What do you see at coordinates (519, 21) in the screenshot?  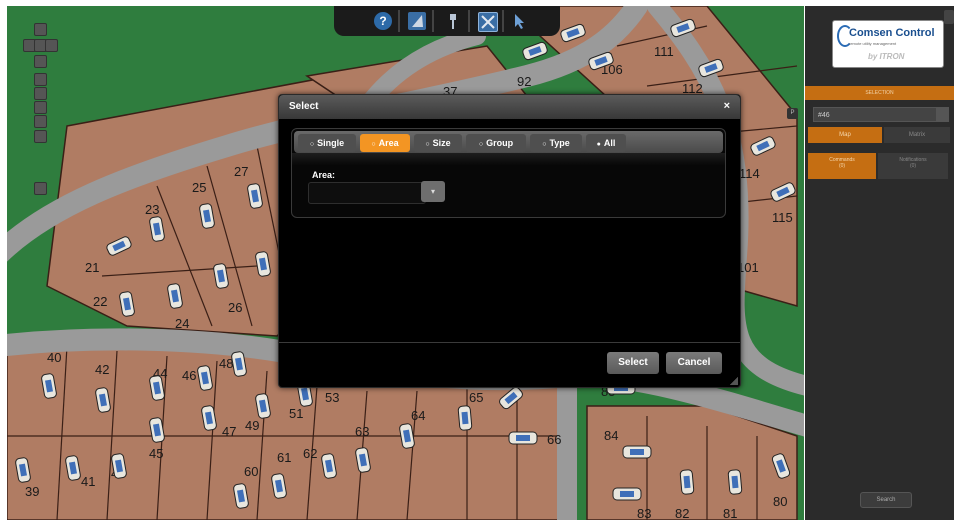 I see `cursor-icon` at bounding box center [519, 21].